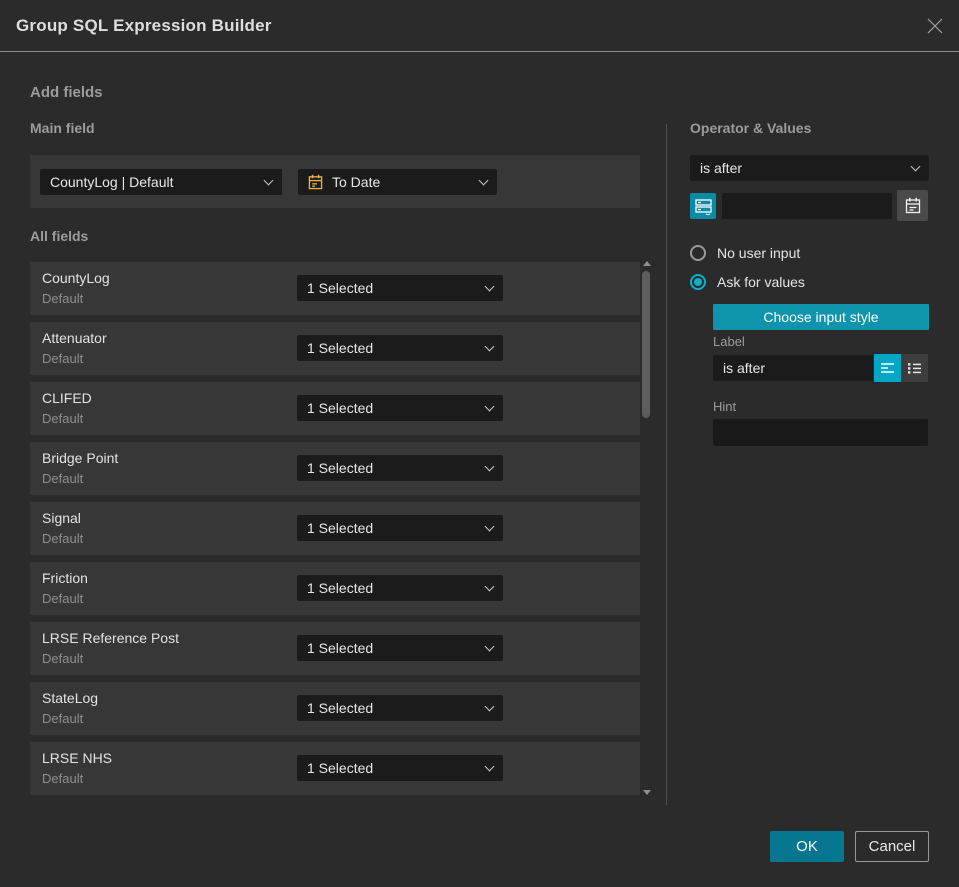 The height and width of the screenshot is (887, 959). I want to click on field-name: Bridge Point, so click(80, 458).